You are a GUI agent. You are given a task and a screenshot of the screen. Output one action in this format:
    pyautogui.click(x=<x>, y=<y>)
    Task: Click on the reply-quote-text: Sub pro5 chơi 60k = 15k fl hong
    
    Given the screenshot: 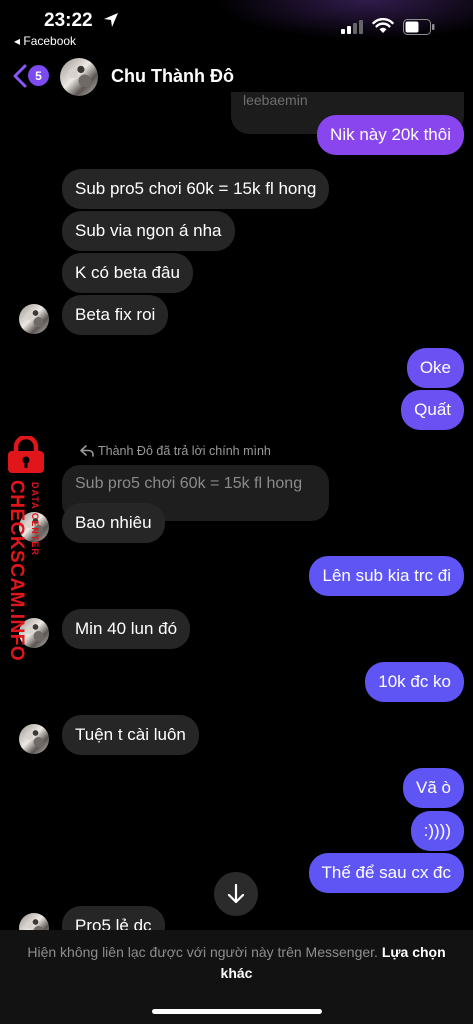 What is the action you would take?
    pyautogui.click(x=189, y=483)
    